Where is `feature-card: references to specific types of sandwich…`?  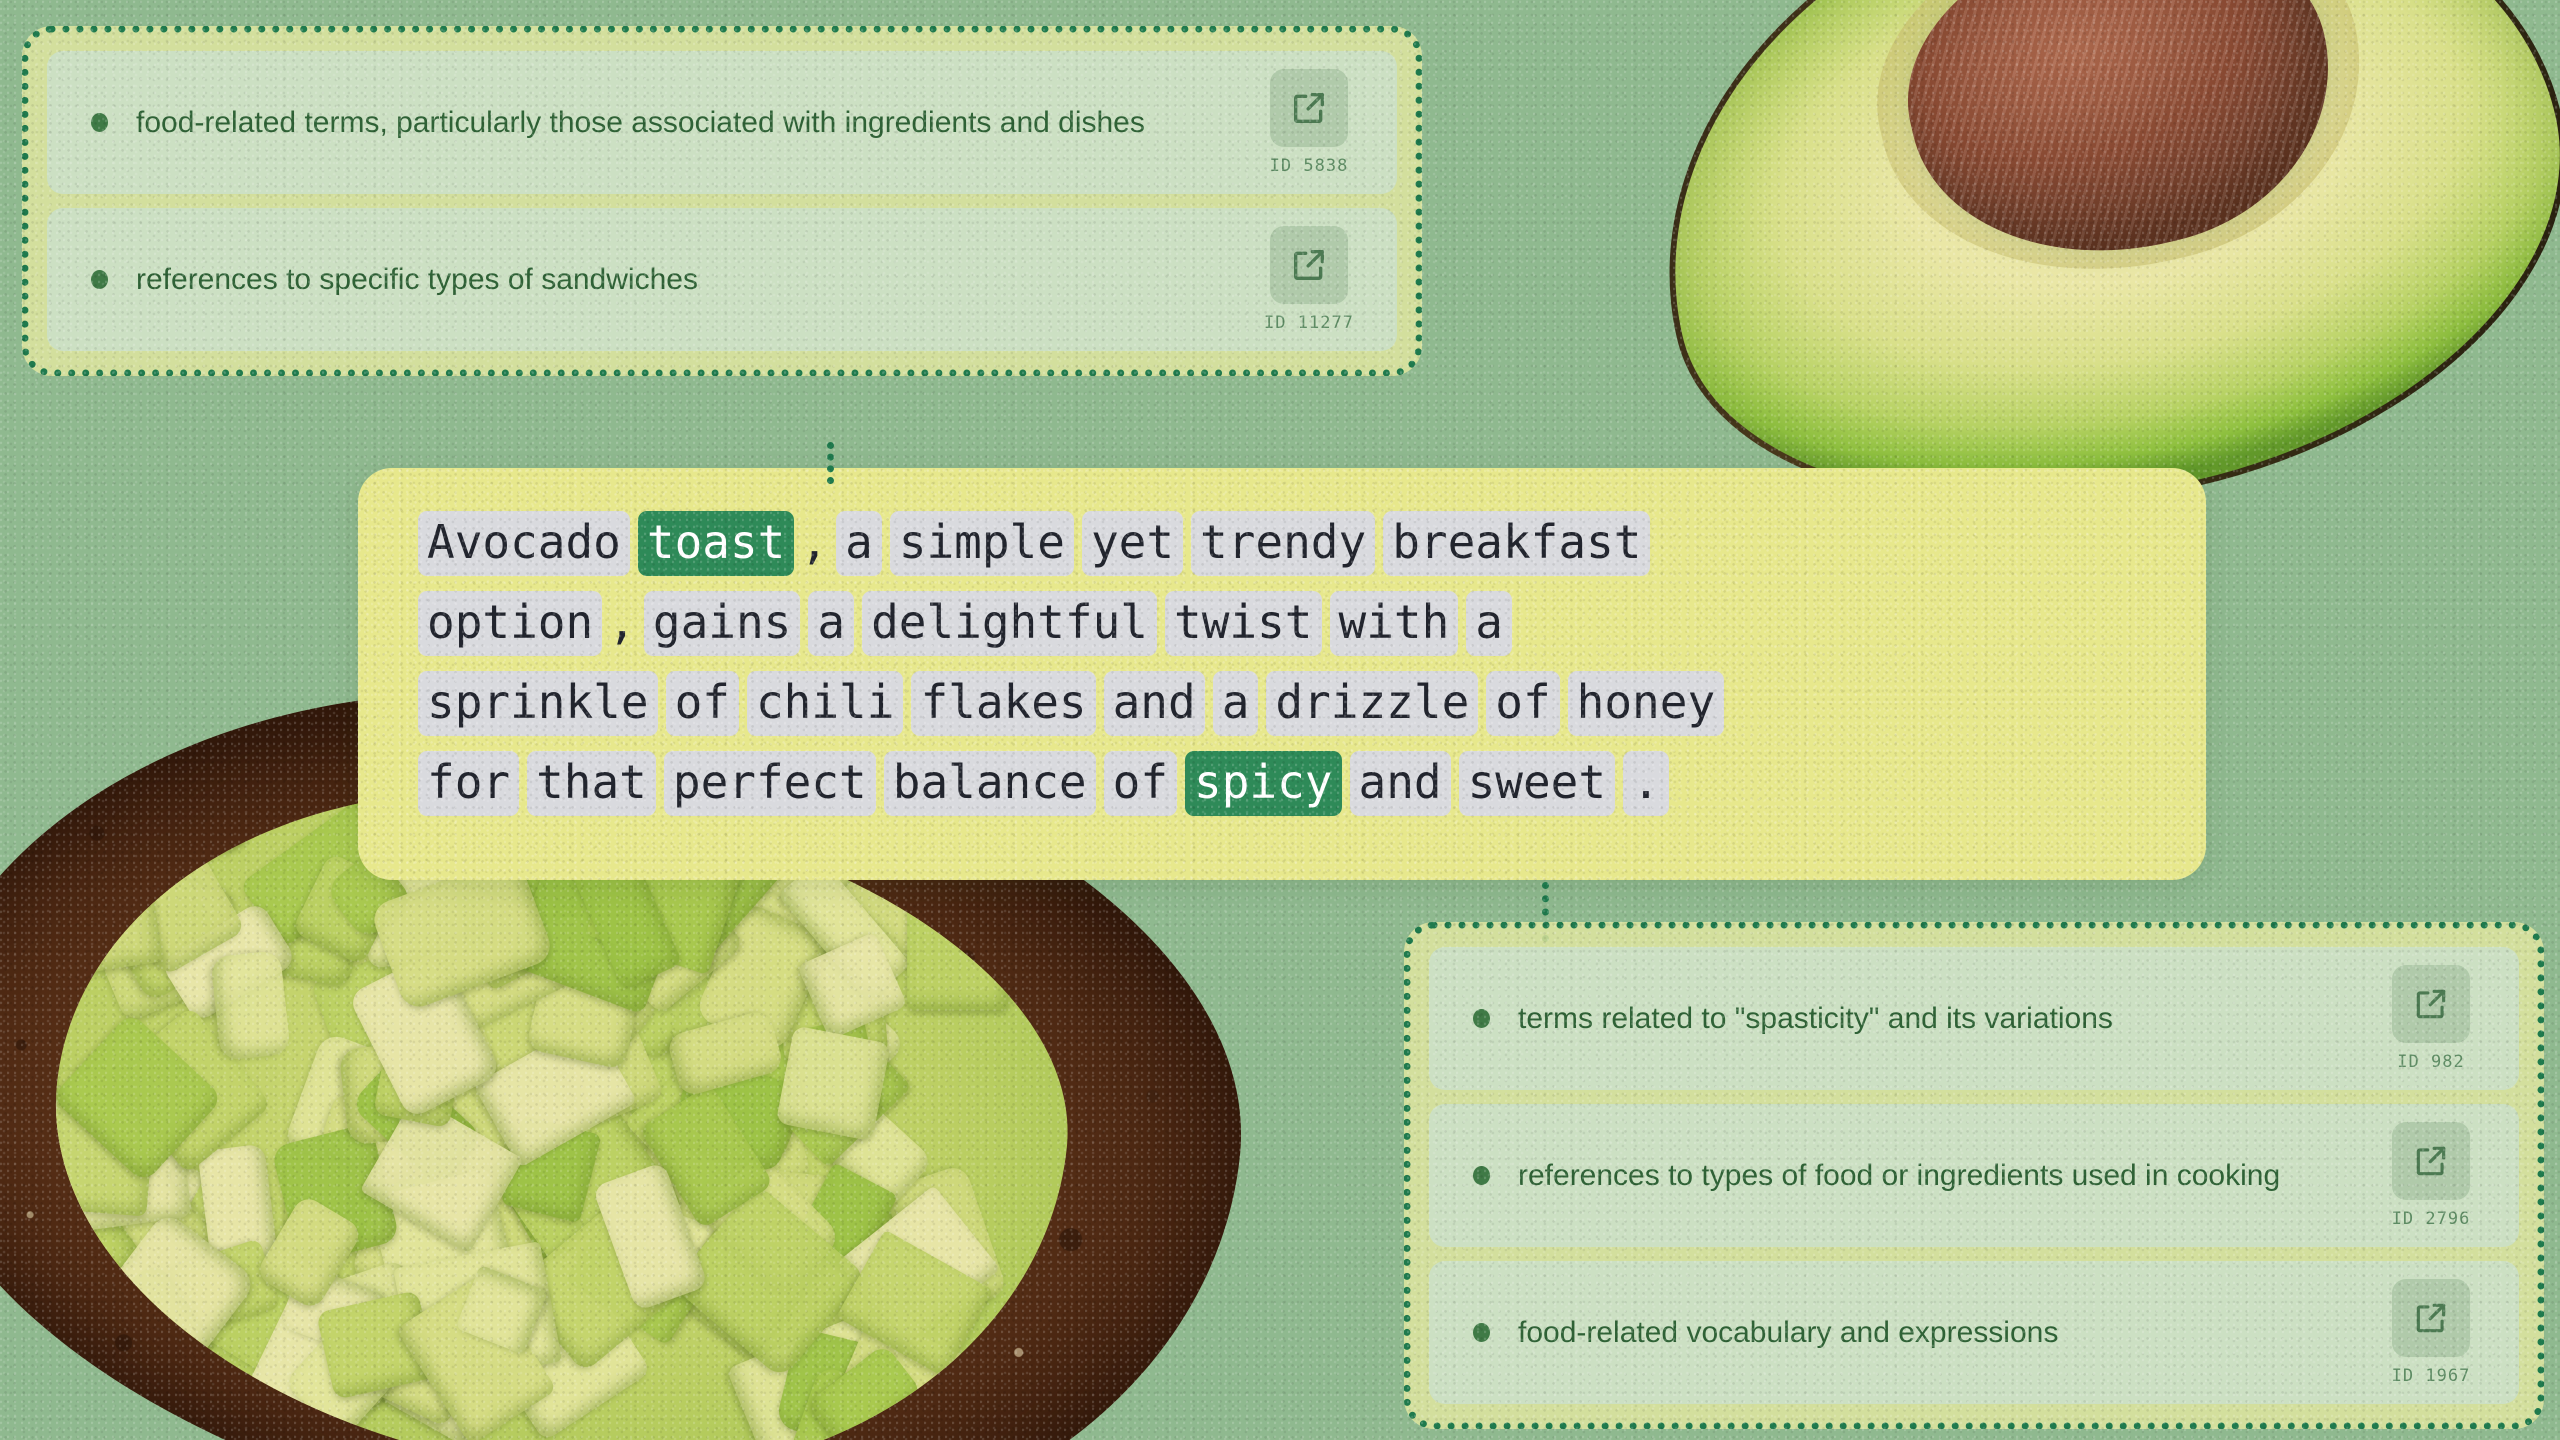 feature-card: references to specific types of sandwich… is located at coordinates (722, 279).